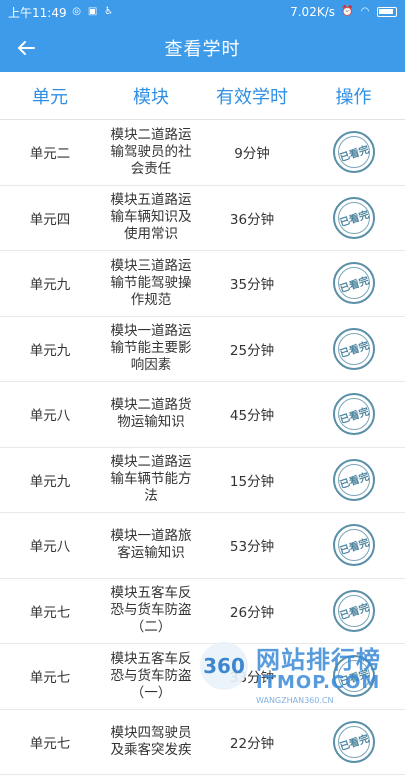 The width and height of the screenshot is (405, 775). I want to click on status-time: 上午11:49, so click(37, 12).